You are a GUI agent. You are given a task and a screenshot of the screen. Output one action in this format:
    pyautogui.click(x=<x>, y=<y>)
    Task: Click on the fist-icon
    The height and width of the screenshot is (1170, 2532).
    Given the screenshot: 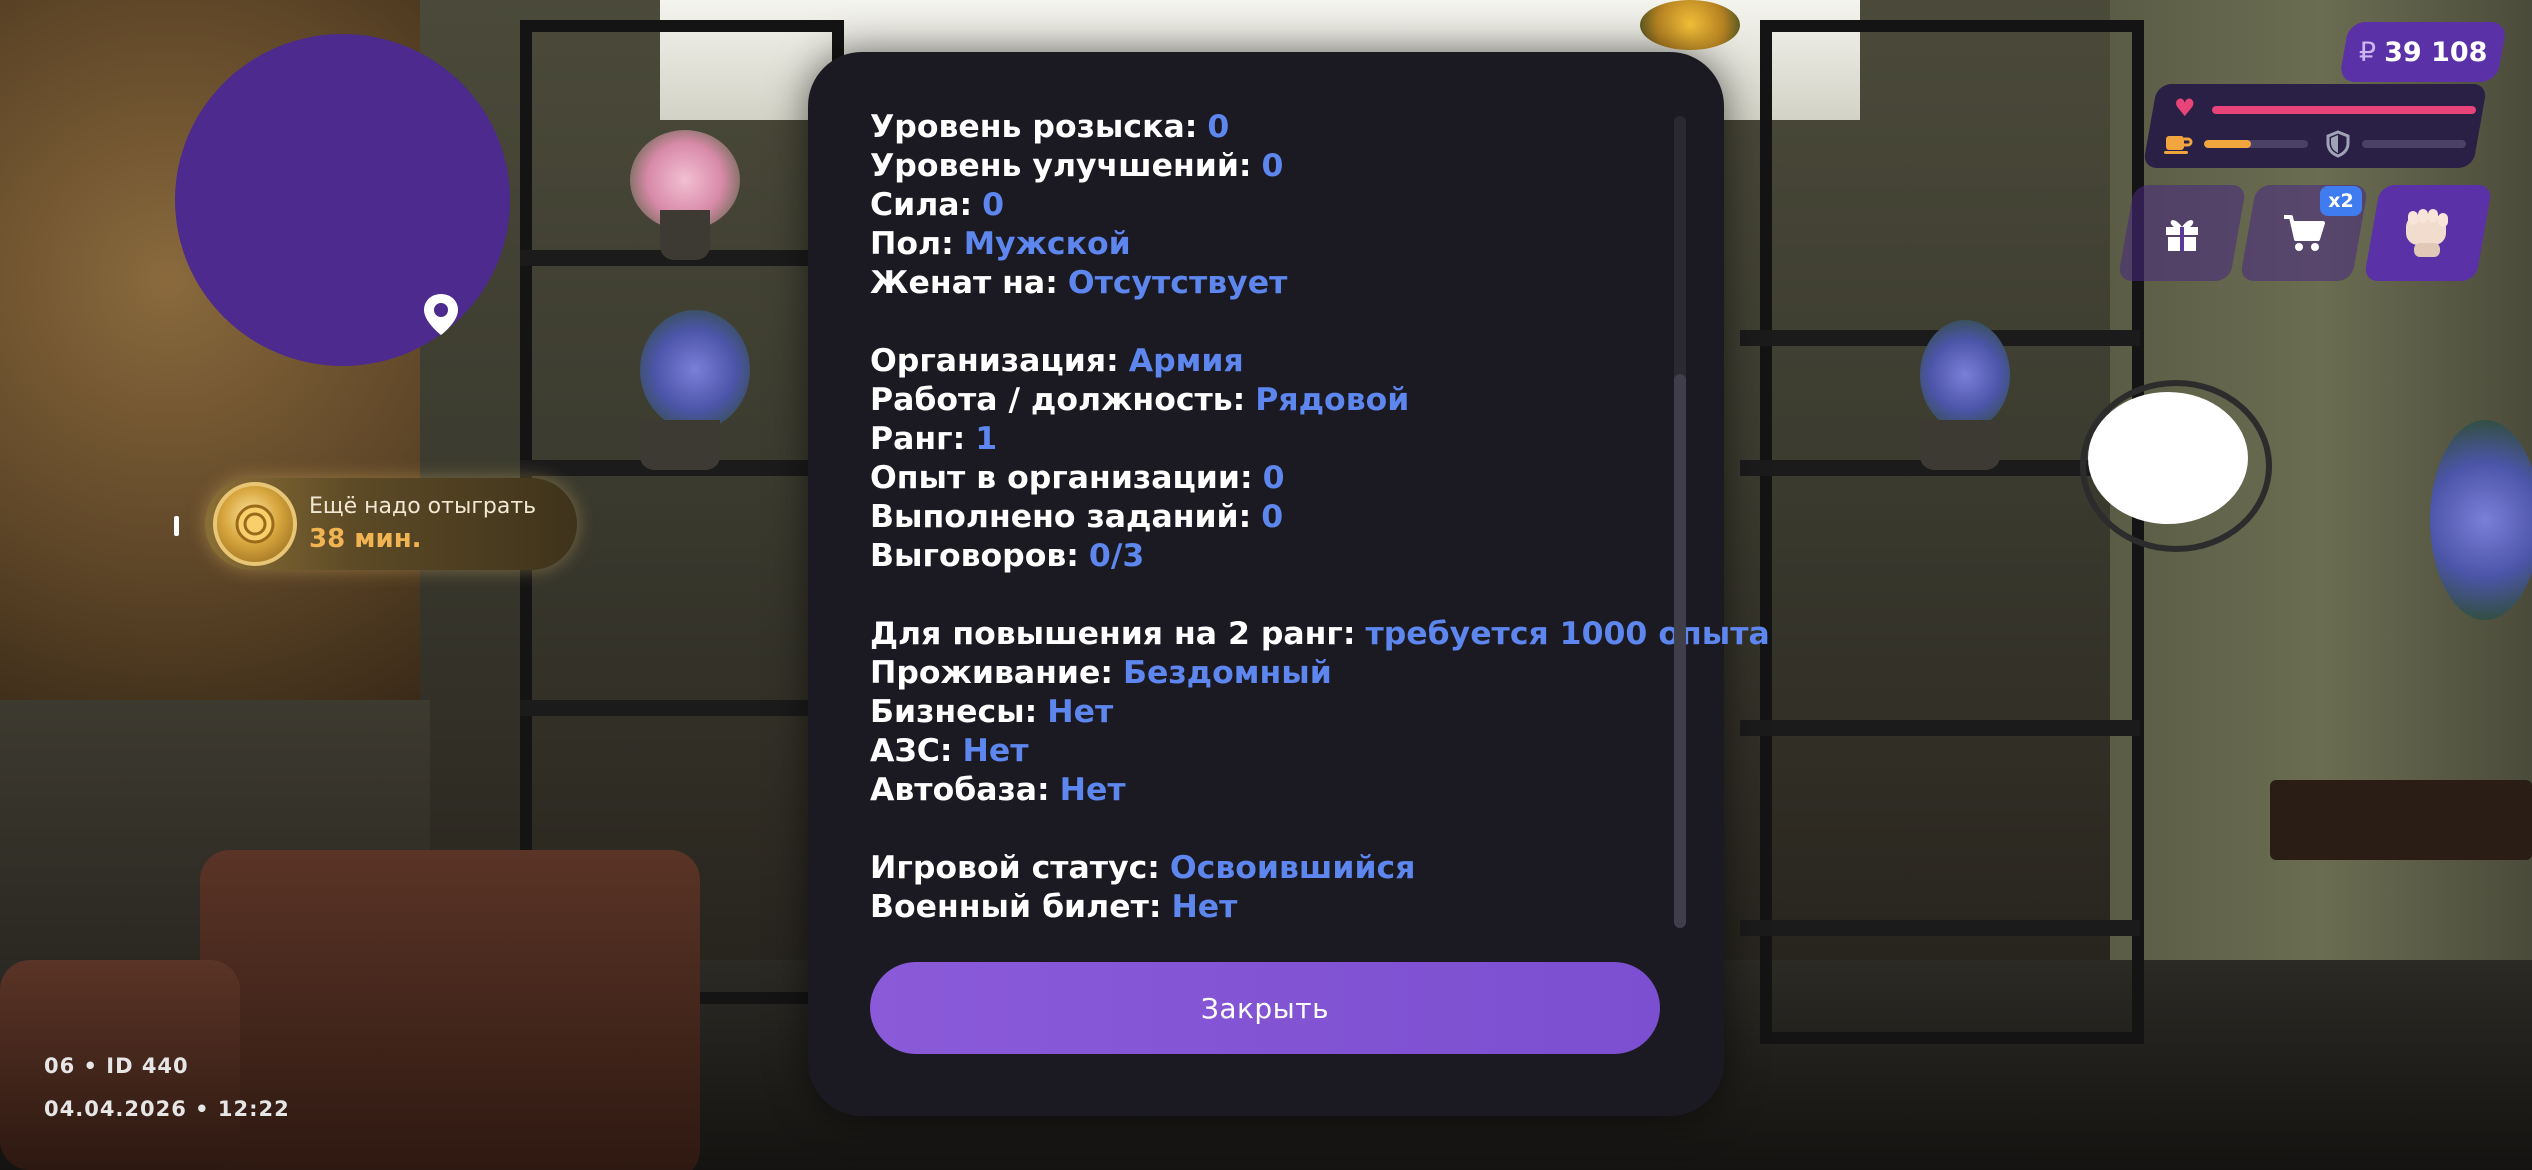 What is the action you would take?
    pyautogui.click(x=2427, y=233)
    